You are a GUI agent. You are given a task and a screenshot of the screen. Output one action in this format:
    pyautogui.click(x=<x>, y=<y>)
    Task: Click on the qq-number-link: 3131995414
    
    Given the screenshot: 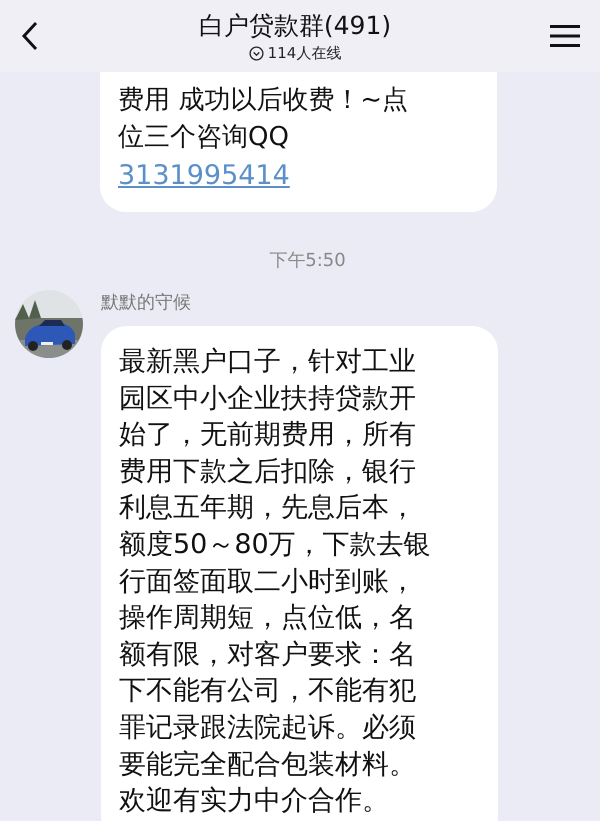 What is the action you would take?
    pyautogui.click(x=204, y=176)
    